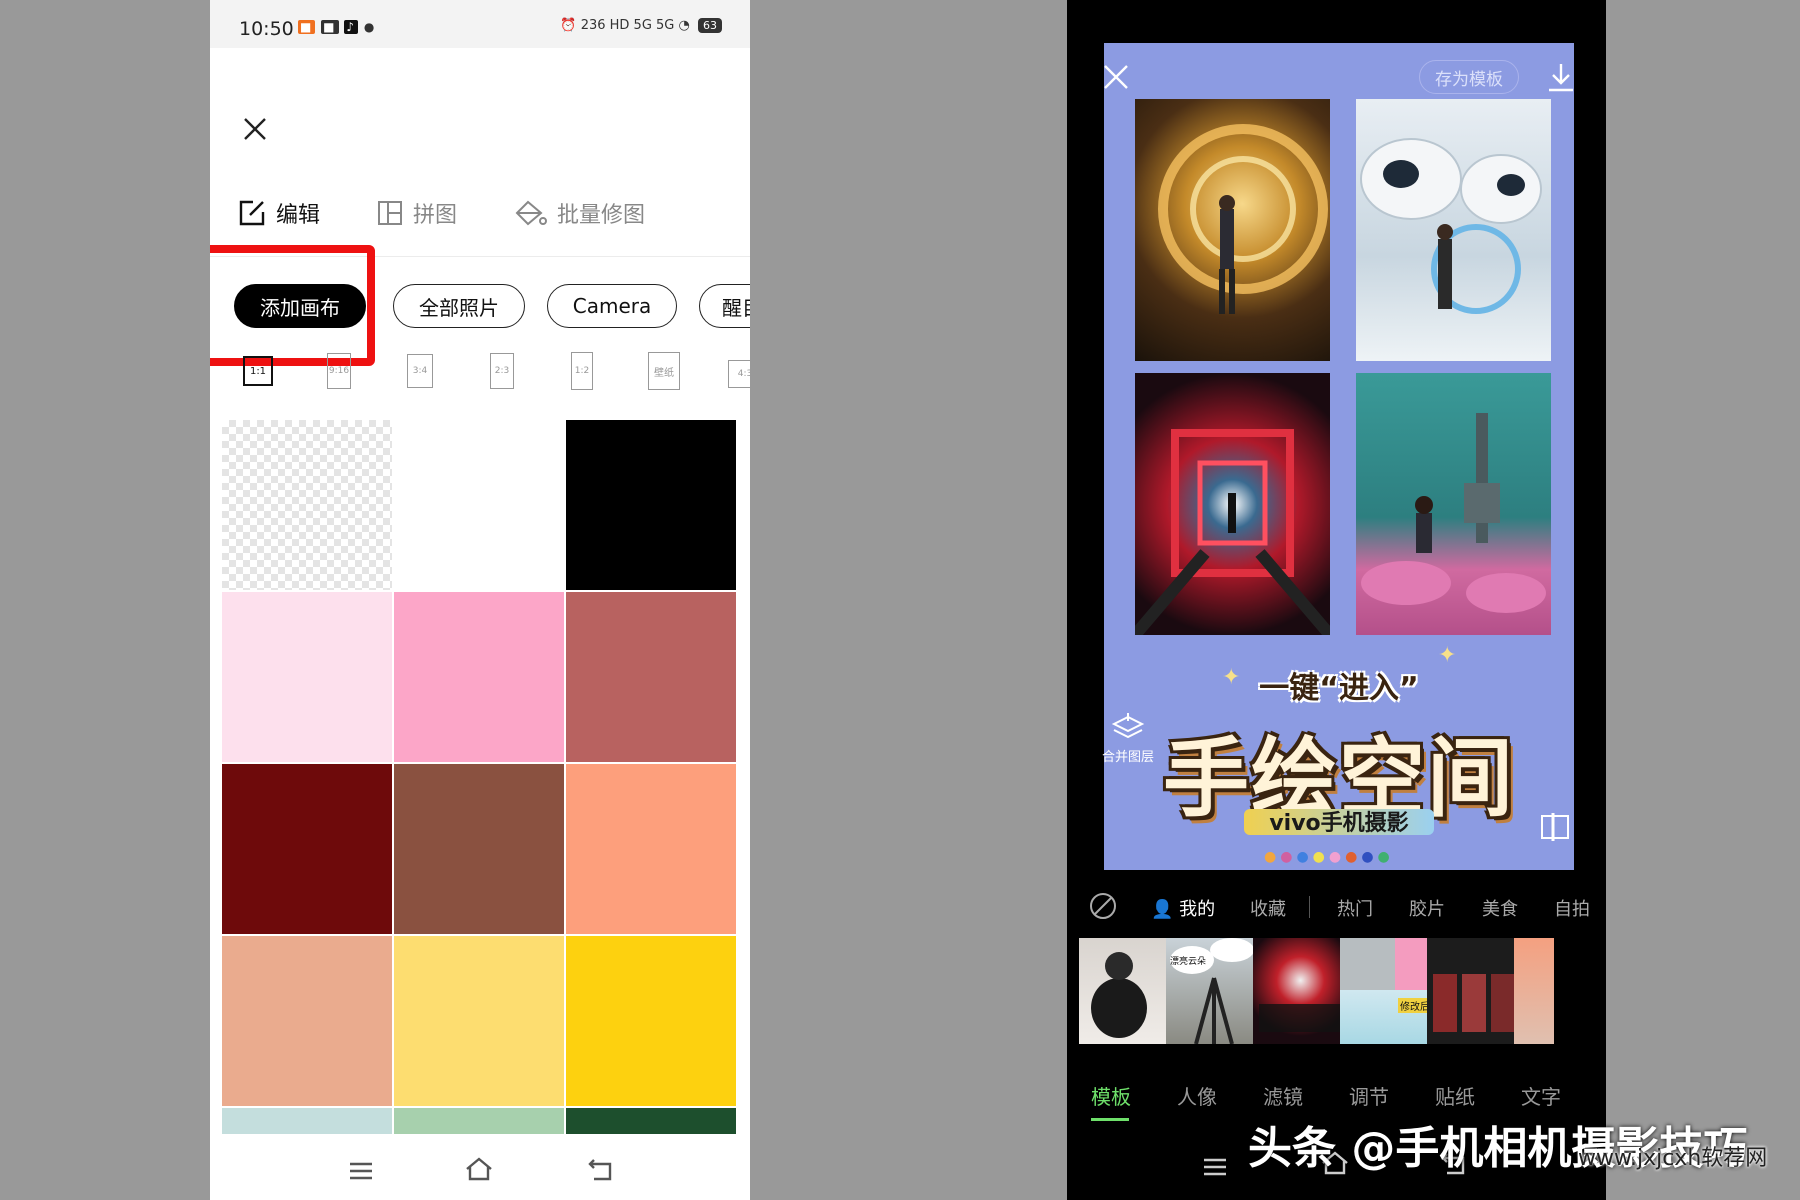 The image size is (1800, 1200). I want to click on network-status: 236 HD 5G 5G, so click(627, 25).